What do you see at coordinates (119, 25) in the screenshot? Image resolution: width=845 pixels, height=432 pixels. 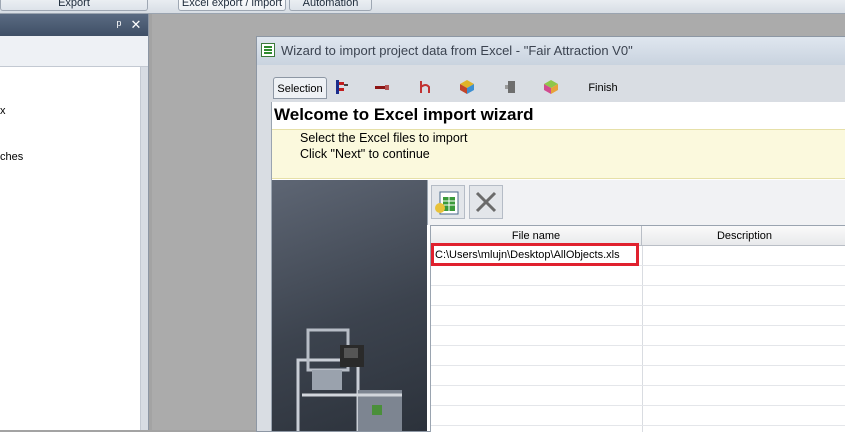 I see `pin-icon: ᵖ` at bounding box center [119, 25].